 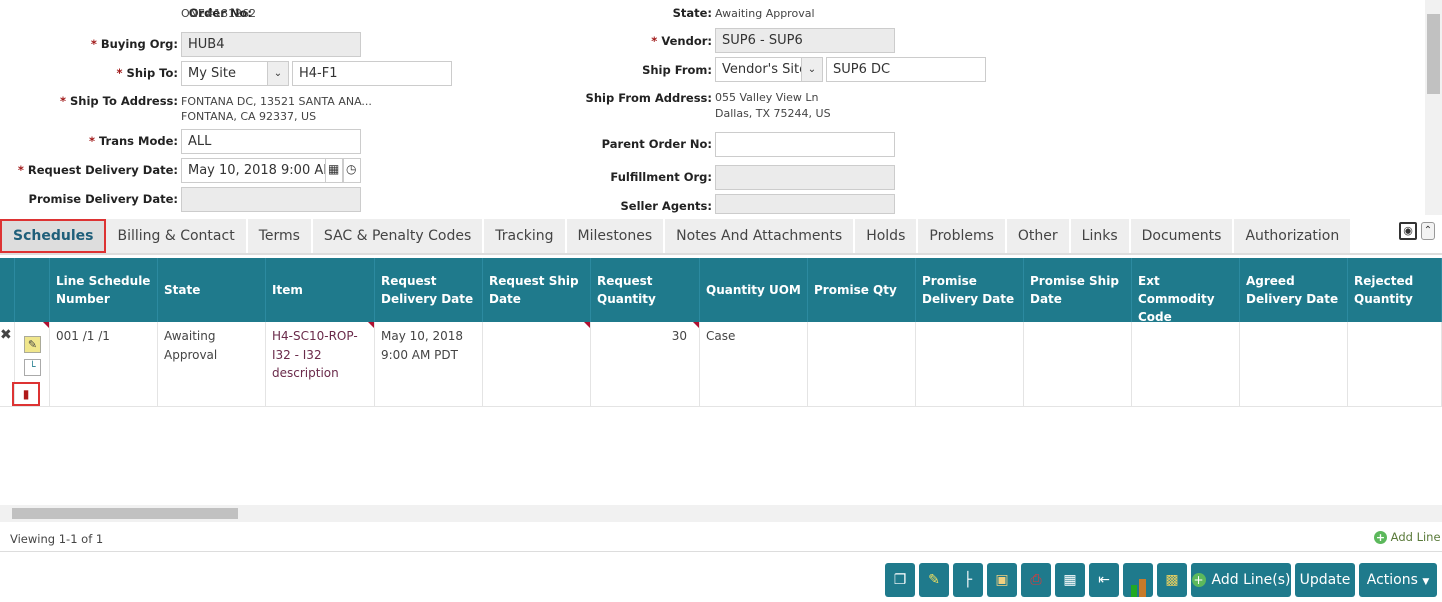 I want to click on edit-icon: ✎, so click(x=32, y=344).